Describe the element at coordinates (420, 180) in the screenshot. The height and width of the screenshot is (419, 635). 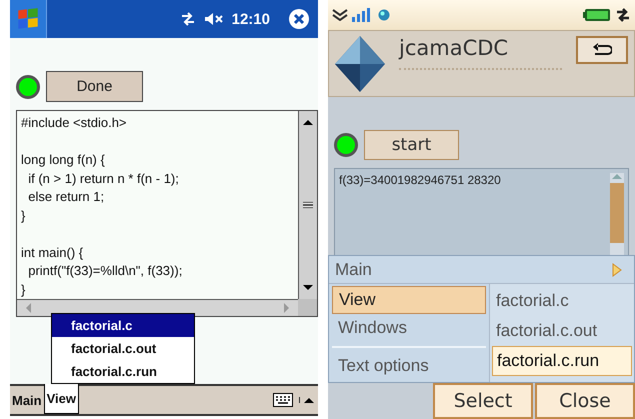
I see `output-text: f(33)=34001982946751 28320` at that location.